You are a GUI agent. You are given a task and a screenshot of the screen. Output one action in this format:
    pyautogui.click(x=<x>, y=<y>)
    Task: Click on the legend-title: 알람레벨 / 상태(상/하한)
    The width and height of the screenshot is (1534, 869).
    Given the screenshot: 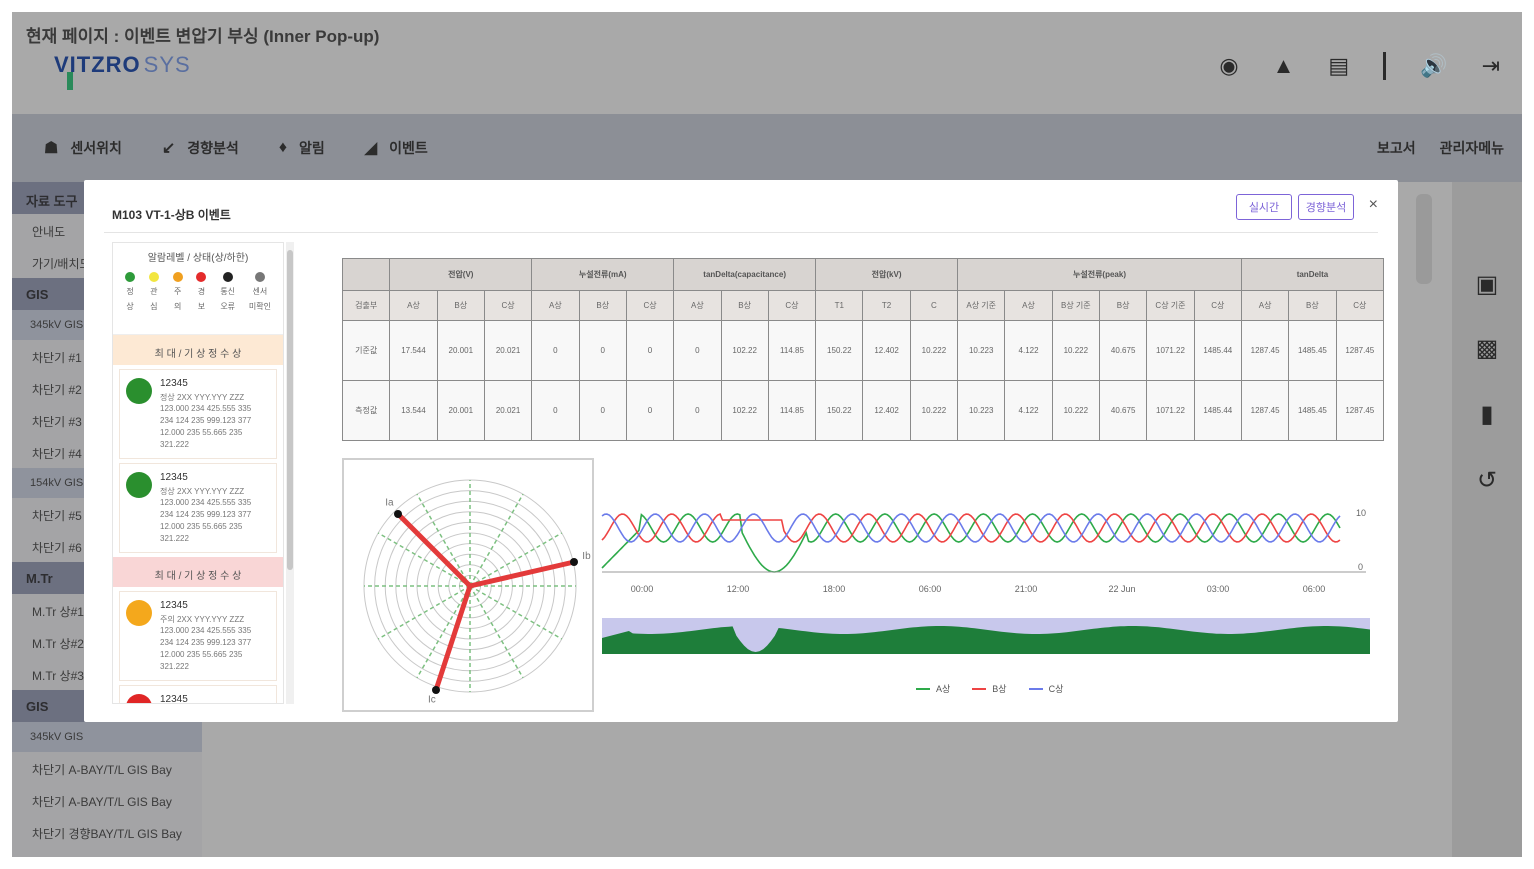 What is the action you would take?
    pyautogui.click(x=198, y=258)
    